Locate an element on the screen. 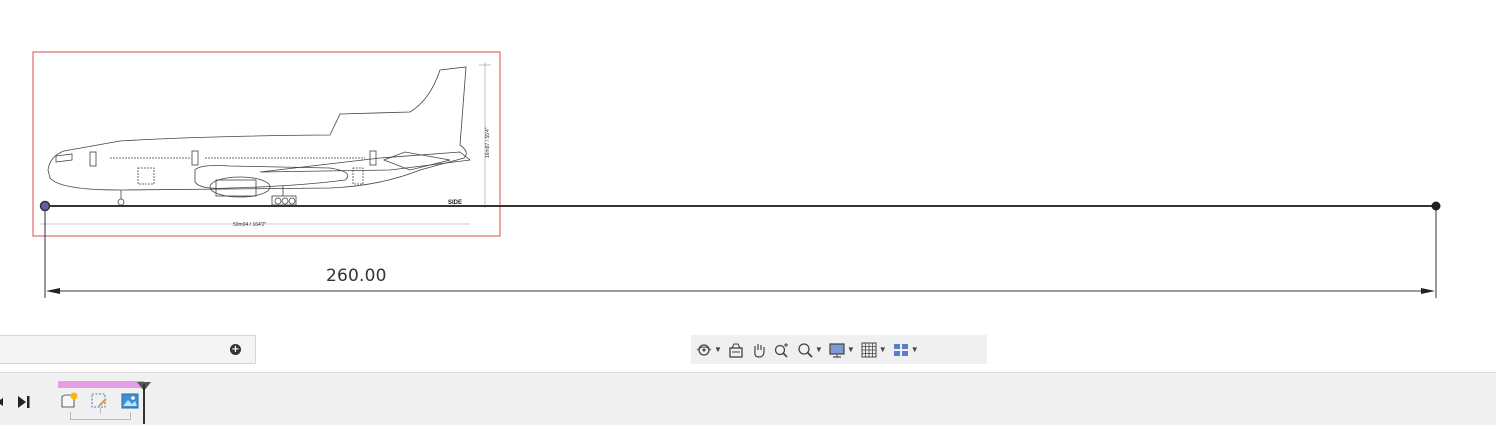 The image size is (1496, 425). look-at-icon is located at coordinates (736, 350).